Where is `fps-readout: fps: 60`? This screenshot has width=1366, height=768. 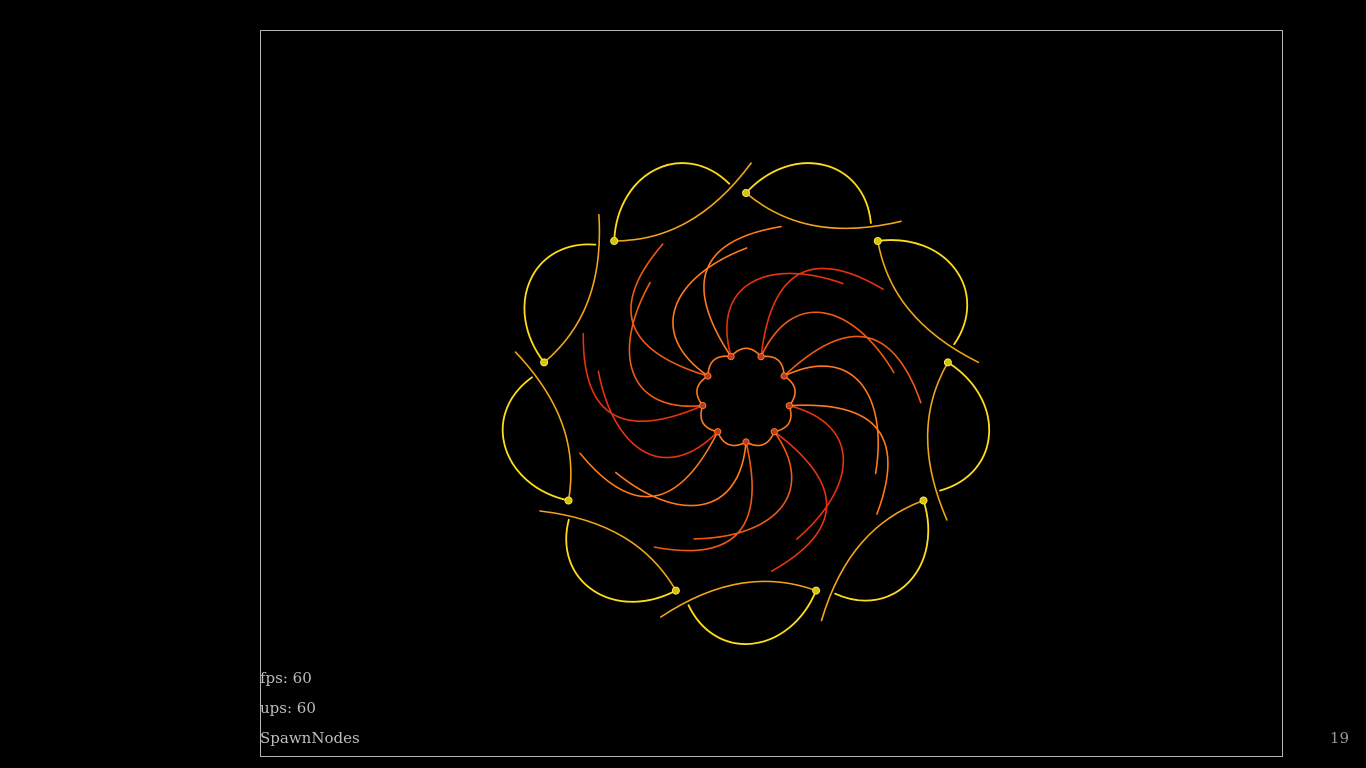
fps-readout: fps: 60 is located at coordinates (286, 678).